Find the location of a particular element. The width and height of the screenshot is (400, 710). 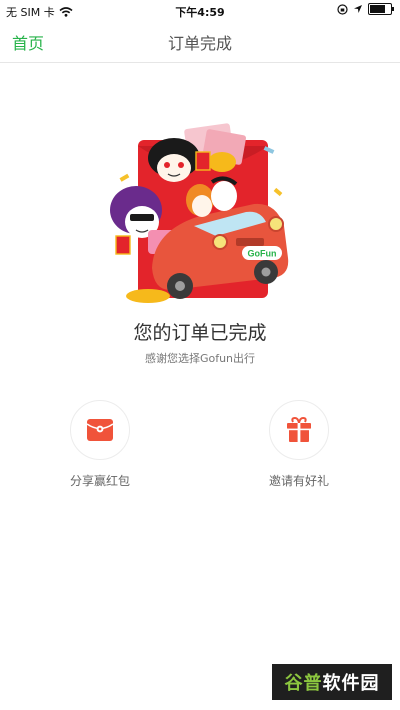

gofun-logo-text: GoFun is located at coordinates (262, 254).